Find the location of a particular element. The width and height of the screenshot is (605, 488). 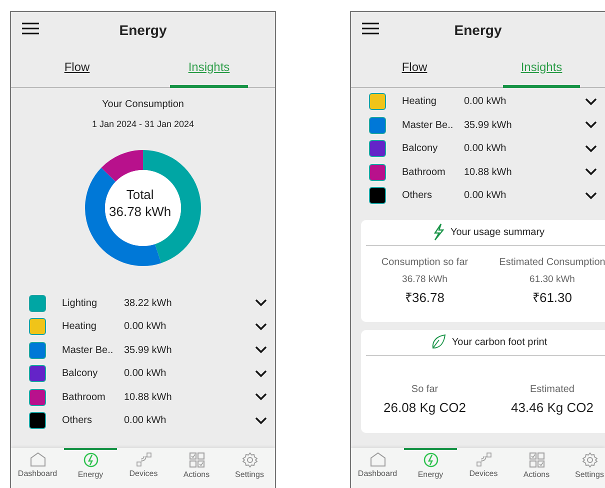

room-value: 38.22 kWh is located at coordinates (148, 303).